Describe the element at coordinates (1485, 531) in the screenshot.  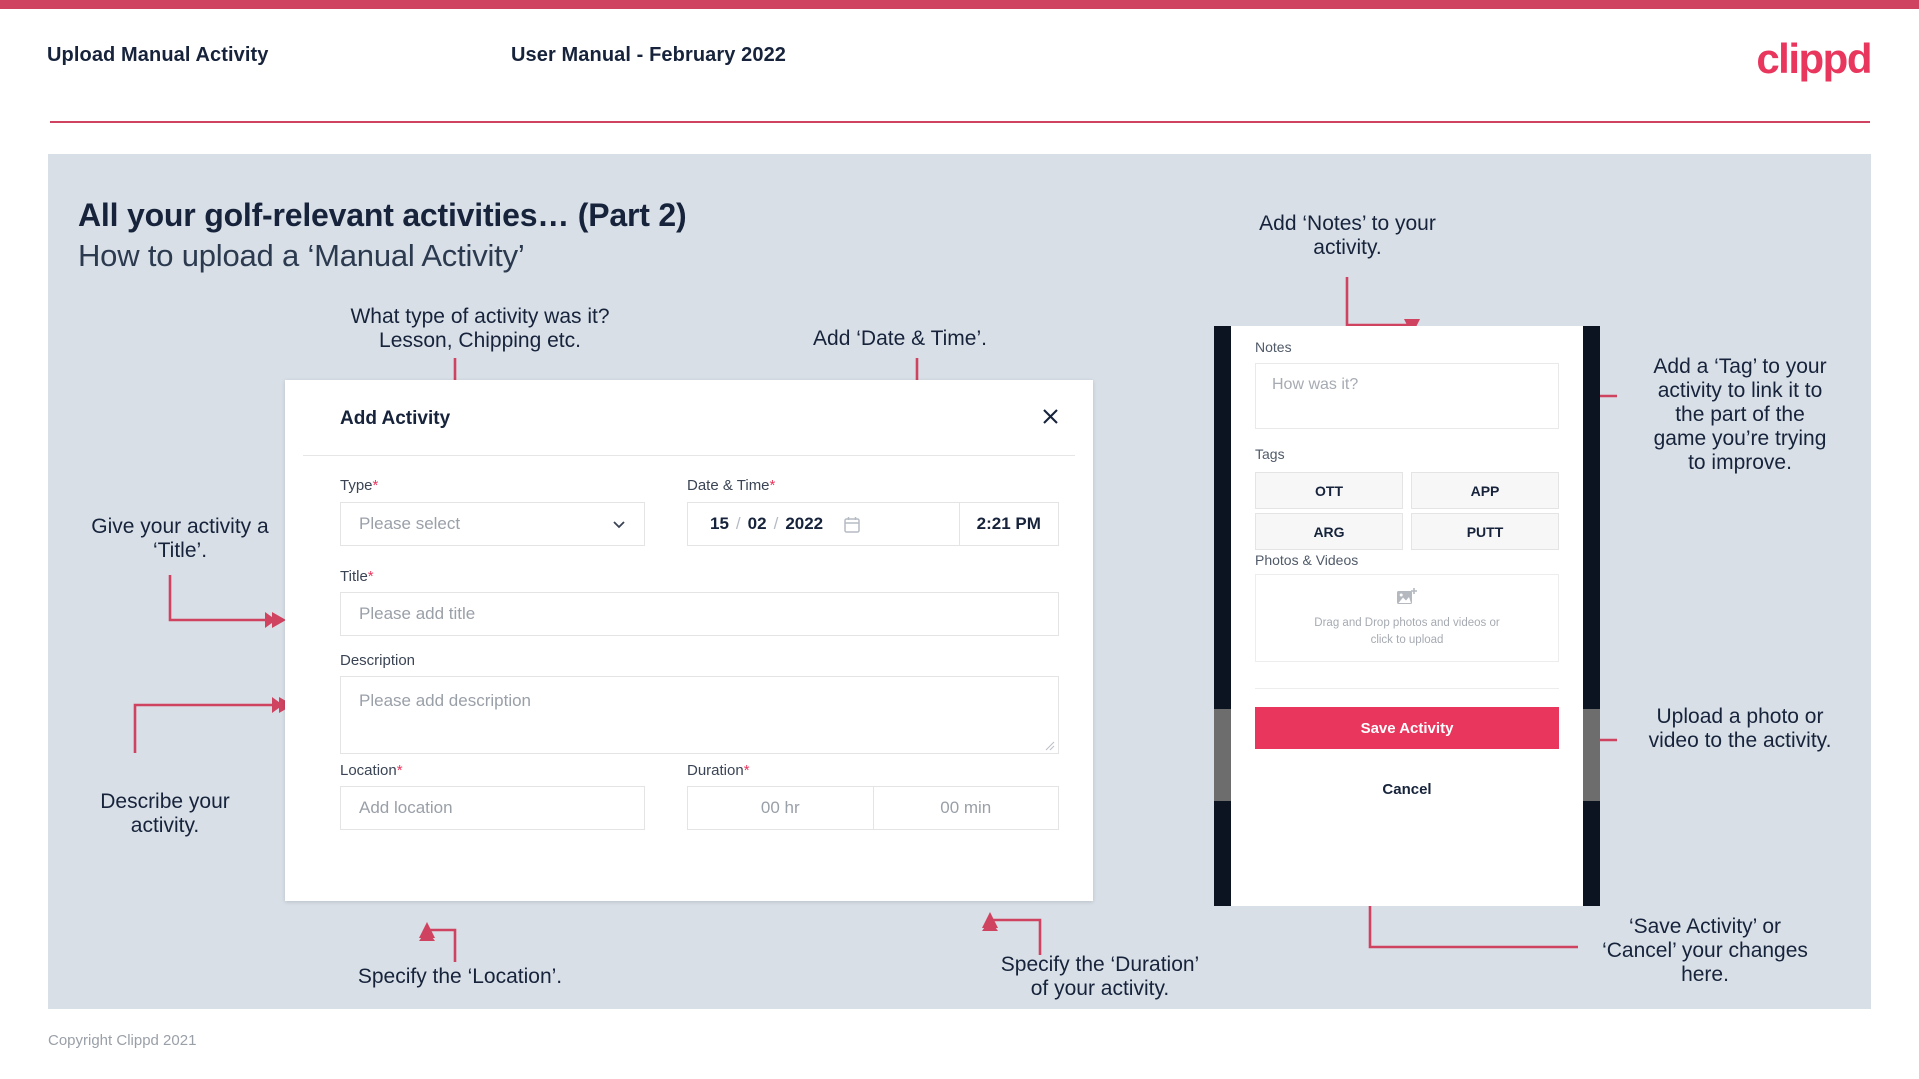
I see `tag-putt: PUTT` at that location.